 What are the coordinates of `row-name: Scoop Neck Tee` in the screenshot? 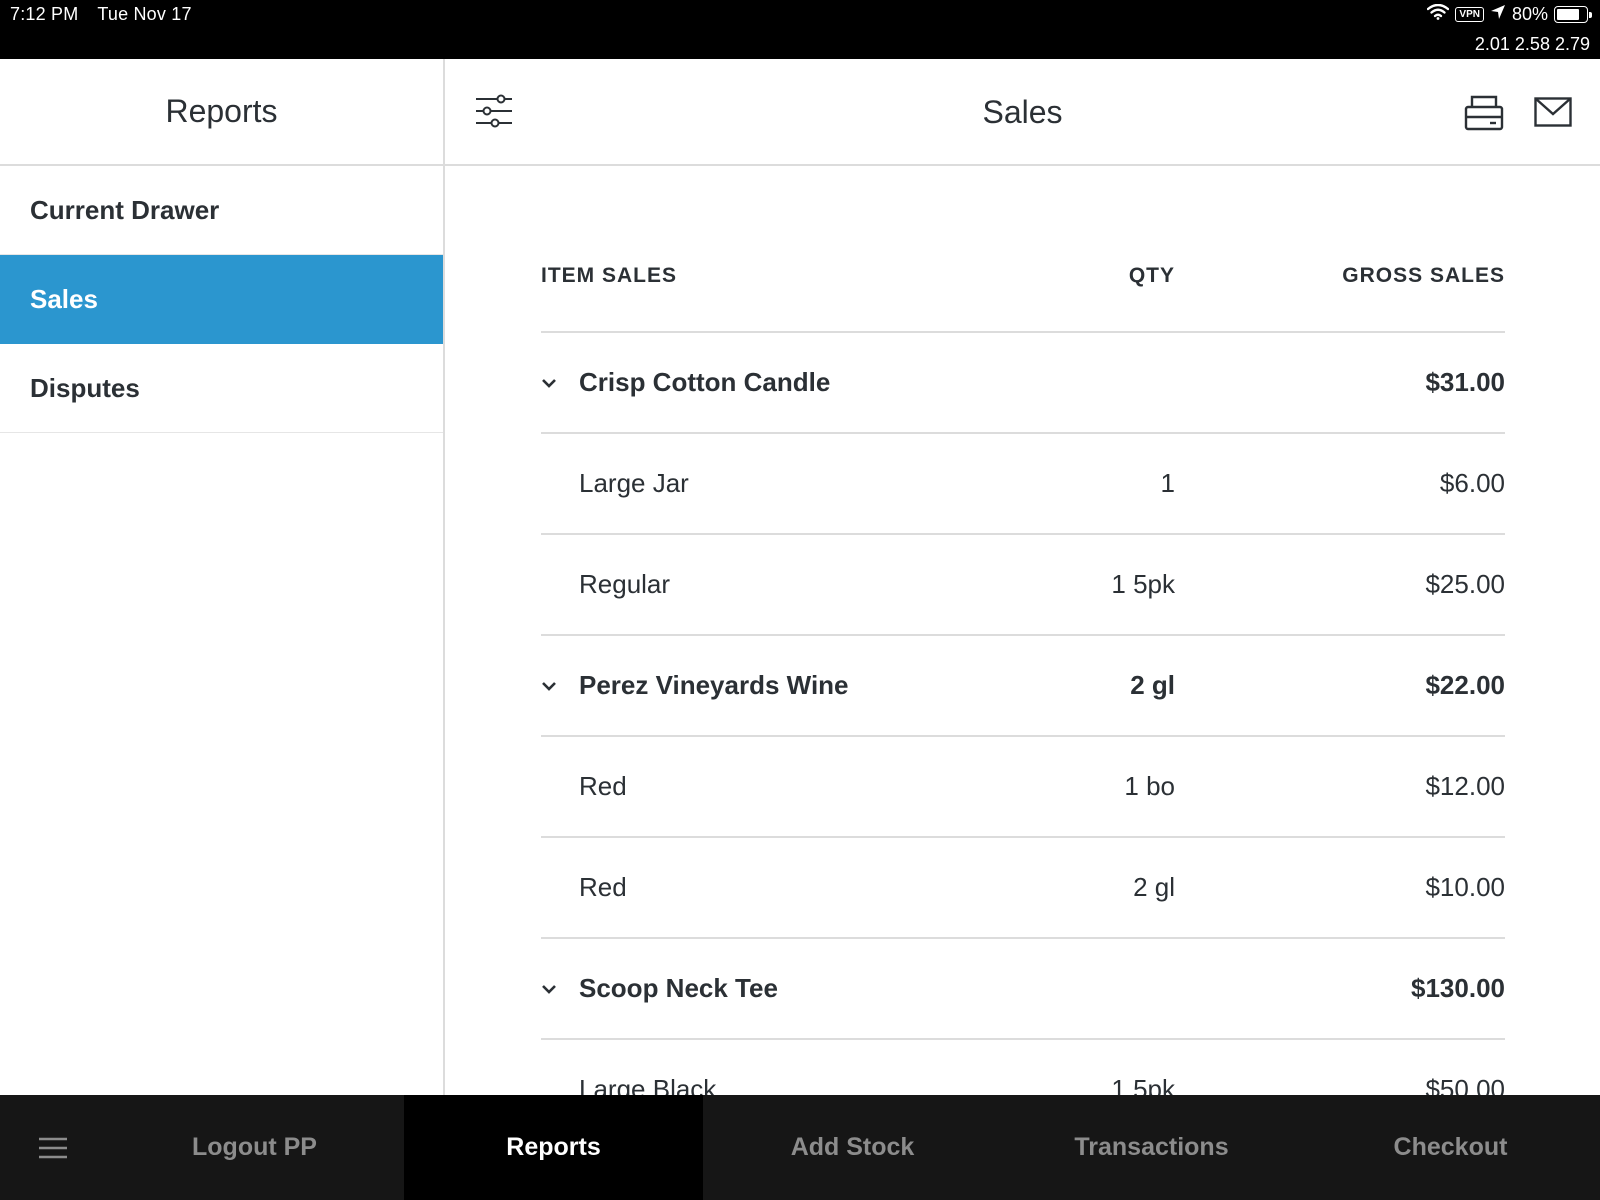 It's located at (678, 988).